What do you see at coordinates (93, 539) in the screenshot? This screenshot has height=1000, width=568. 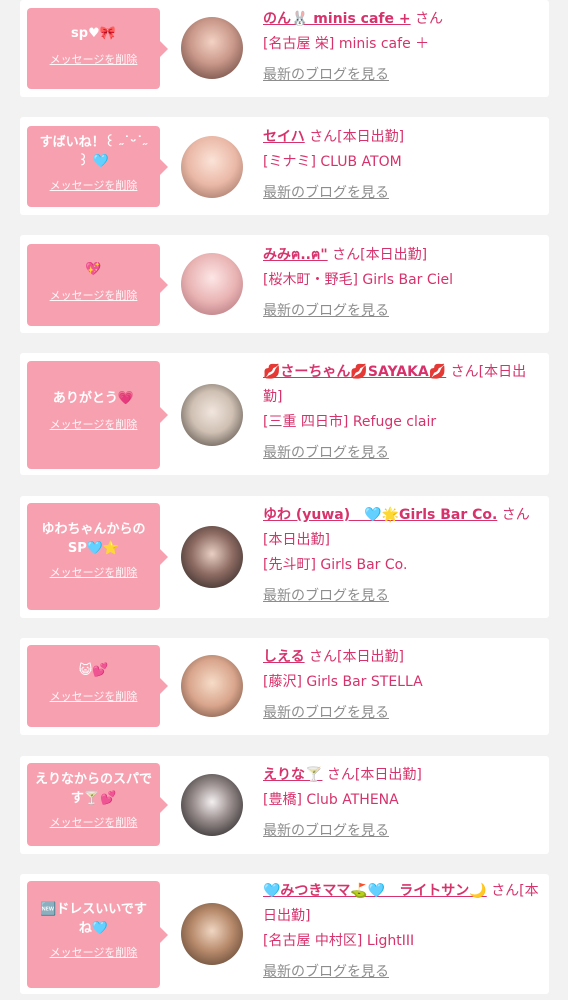 I see `message-text: ゆわちゃんからのSP🩵⭐` at bounding box center [93, 539].